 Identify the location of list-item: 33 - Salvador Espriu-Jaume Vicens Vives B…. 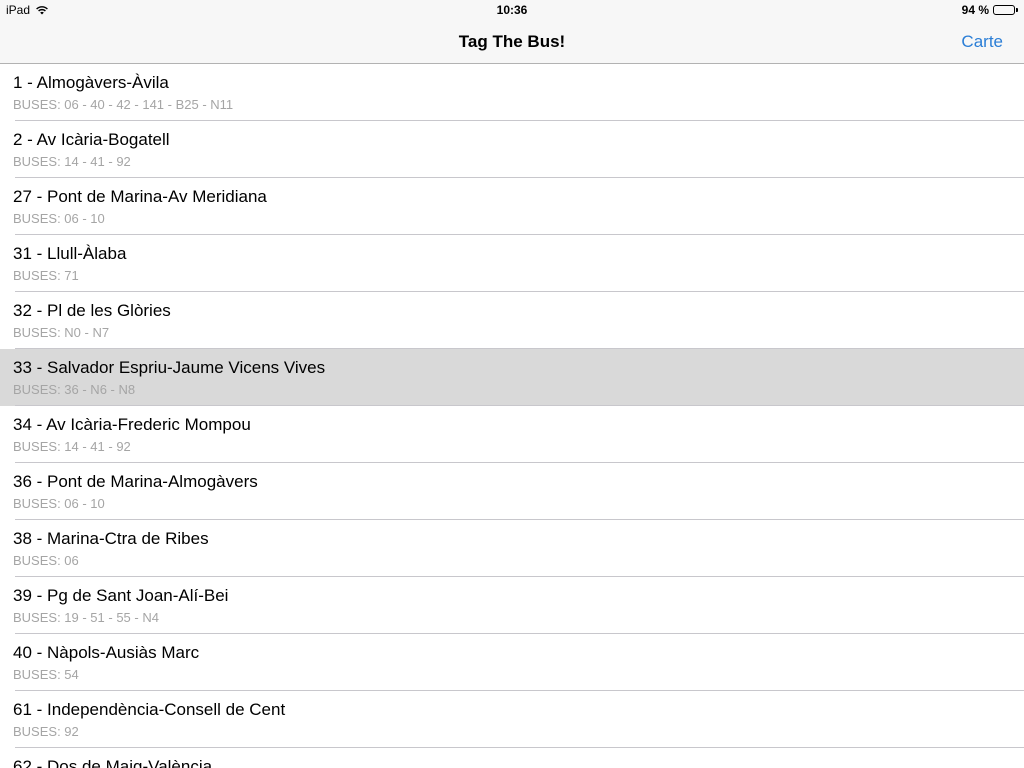
(512, 377).